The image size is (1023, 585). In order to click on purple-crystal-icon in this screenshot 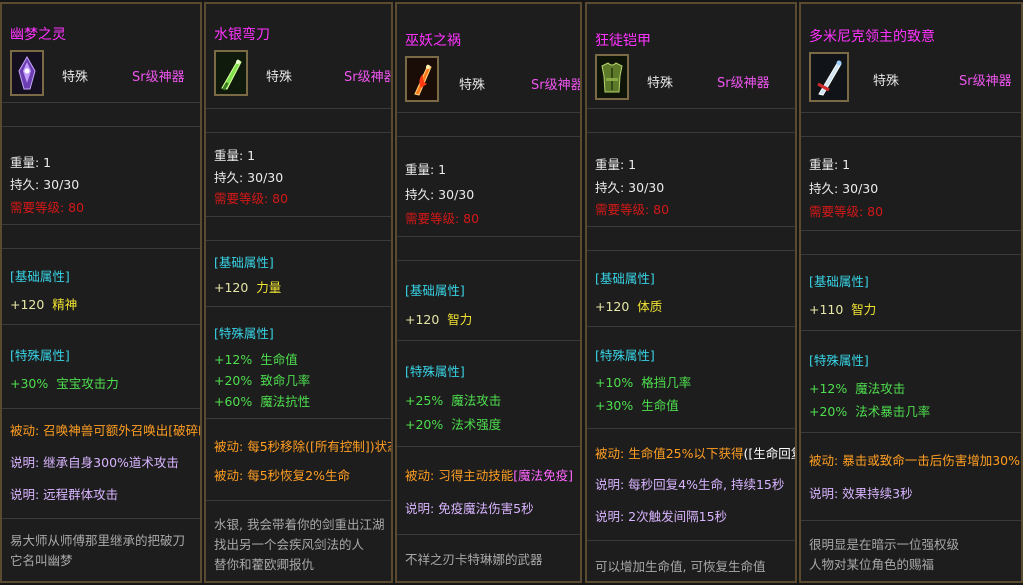, I will do `click(27, 73)`.